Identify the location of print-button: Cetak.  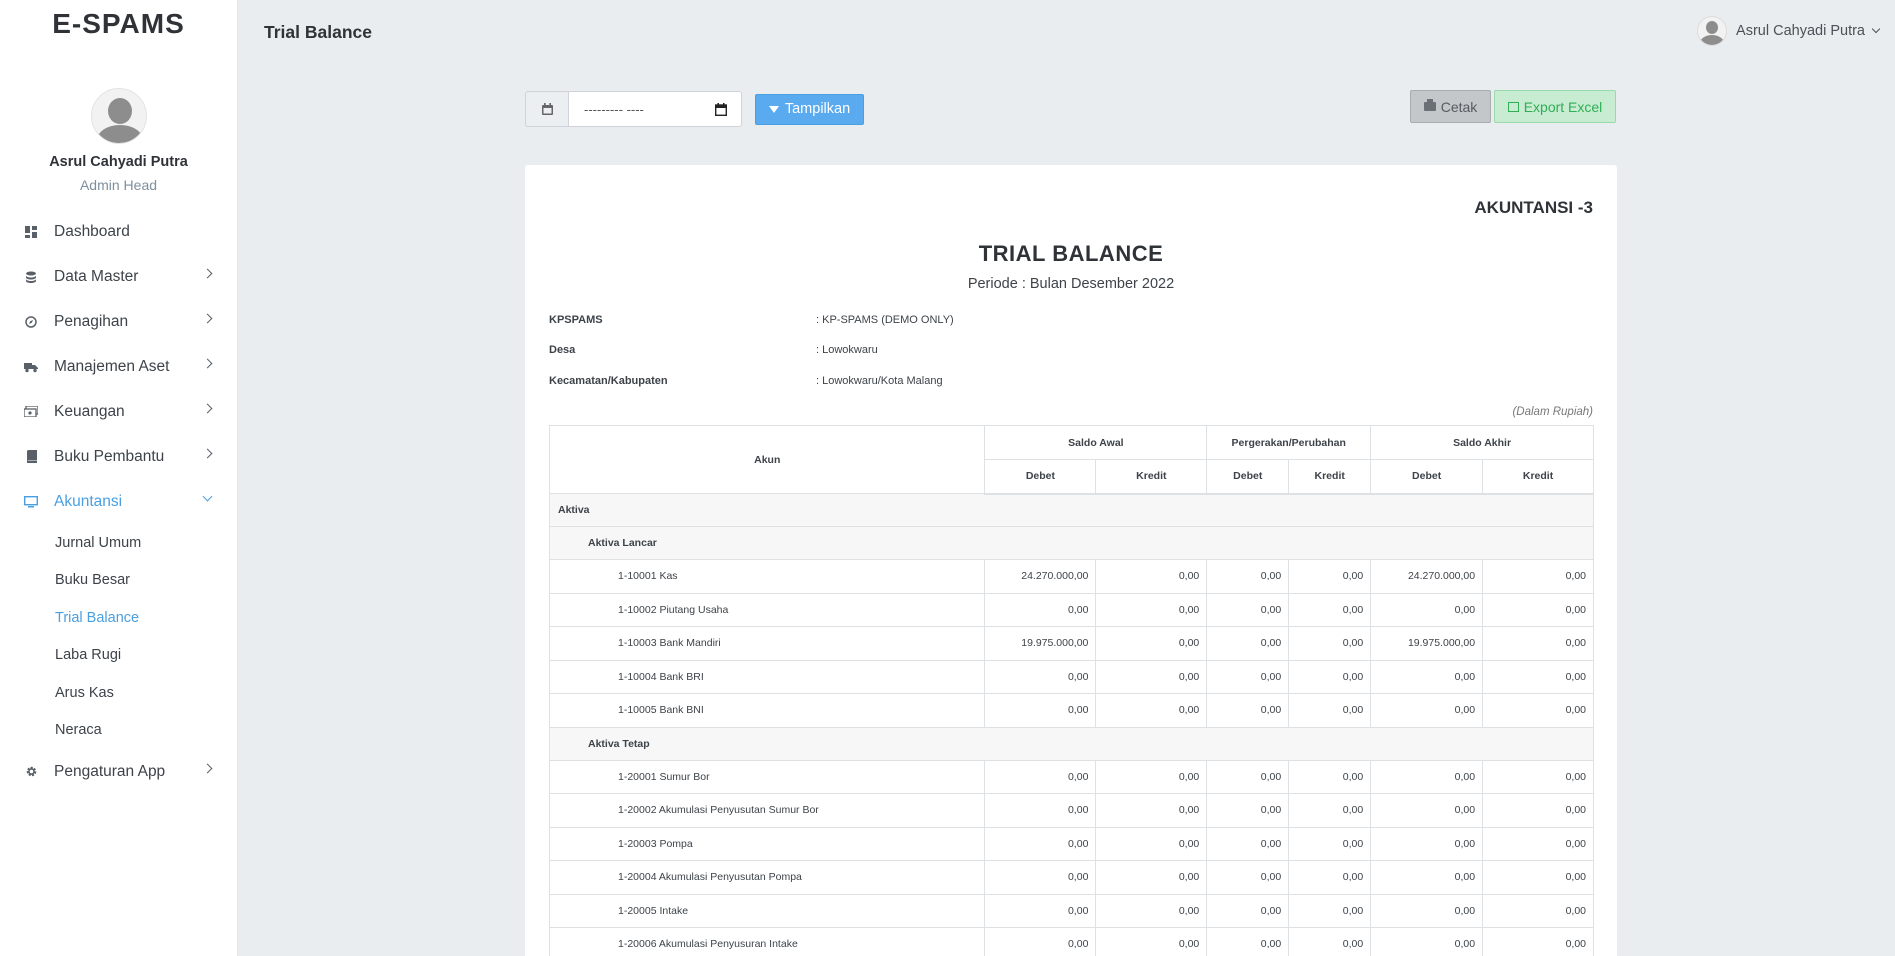
(1450, 106).